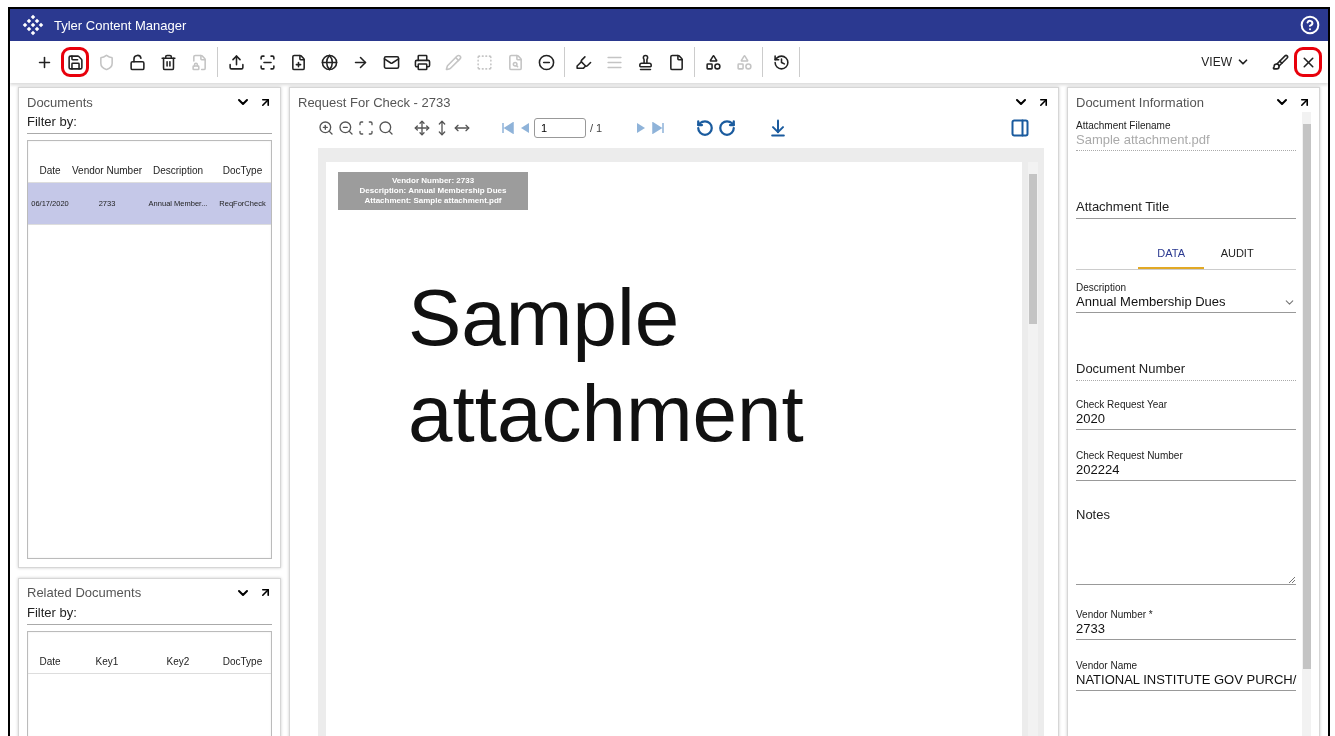 The image size is (1335, 736). I want to click on form-field: Check Request Year 2020, so click(1186, 410).